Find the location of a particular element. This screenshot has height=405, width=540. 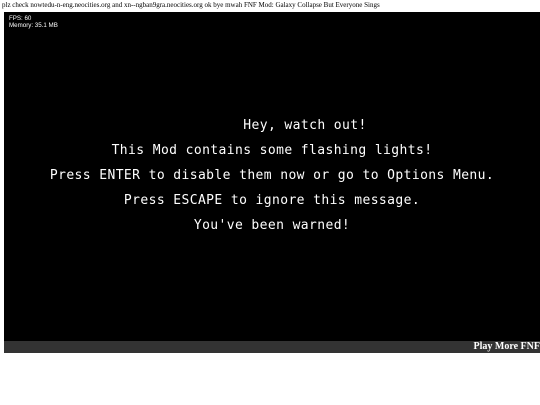

fps-counter: FPS: 60 is located at coordinates (20, 18).